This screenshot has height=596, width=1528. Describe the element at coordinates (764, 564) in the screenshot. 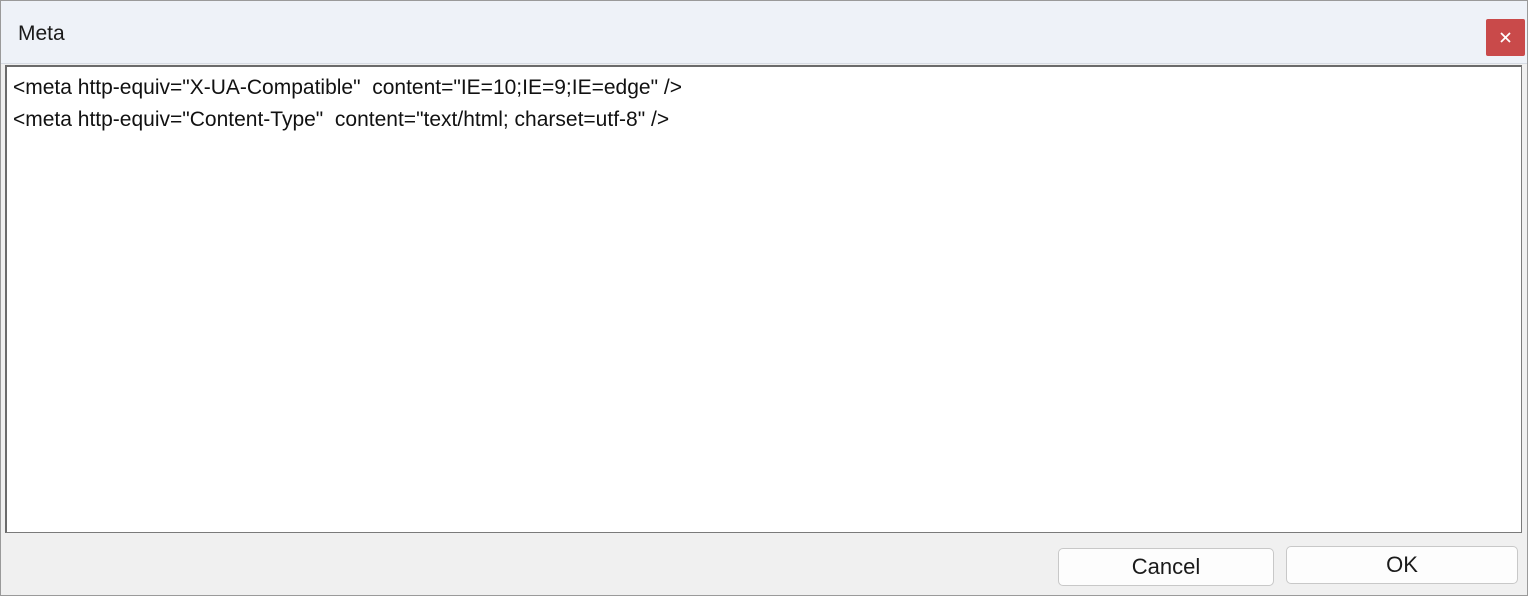

I see `dialog-footer: Cancel OK` at that location.